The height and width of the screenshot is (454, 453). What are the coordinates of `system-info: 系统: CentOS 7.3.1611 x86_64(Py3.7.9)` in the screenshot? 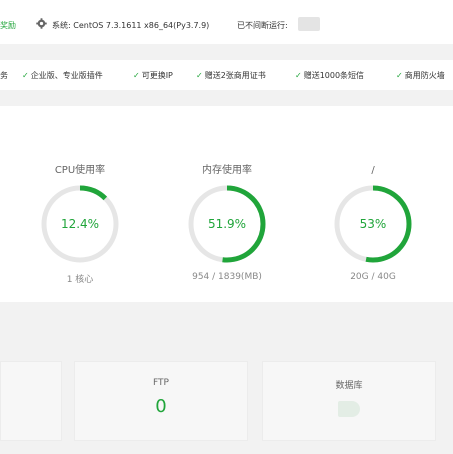 It's located at (130, 25).